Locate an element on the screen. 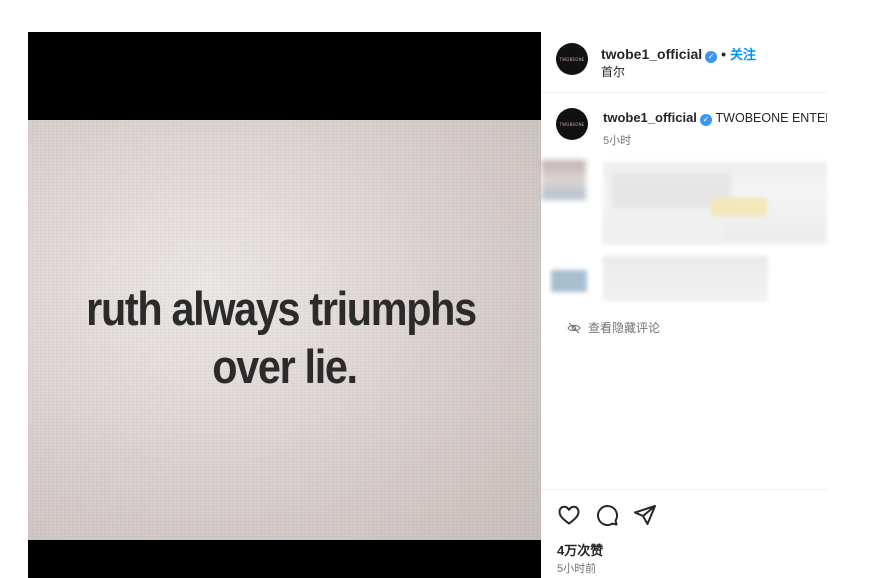  view-hidden-comments: 查看隐藏评论 is located at coordinates (613, 327).